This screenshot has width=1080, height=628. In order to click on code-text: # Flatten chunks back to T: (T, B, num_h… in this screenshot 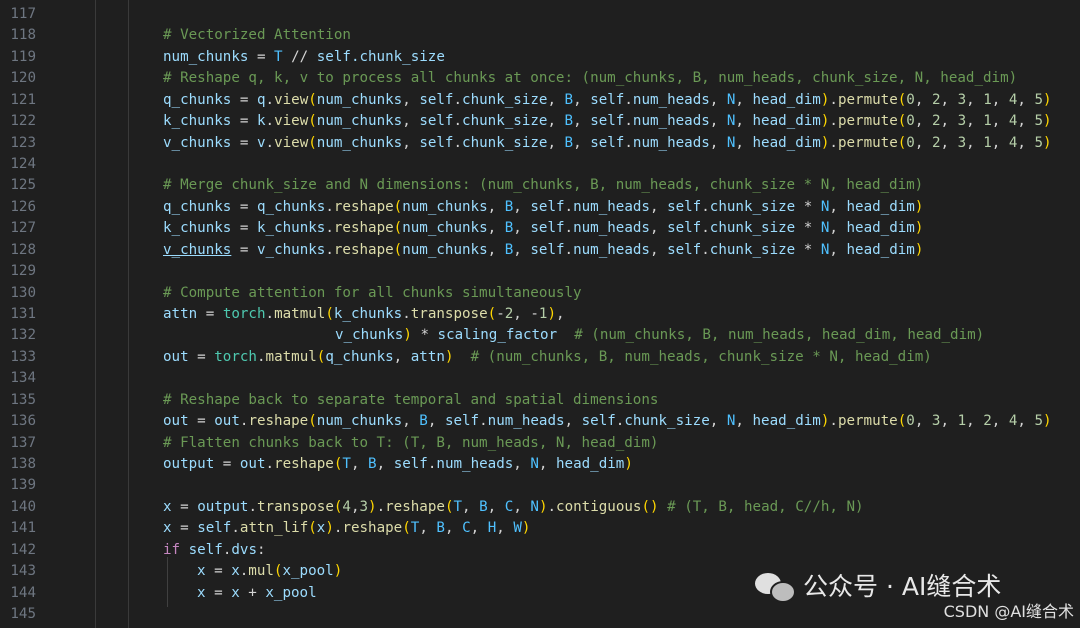, I will do `click(411, 442)`.